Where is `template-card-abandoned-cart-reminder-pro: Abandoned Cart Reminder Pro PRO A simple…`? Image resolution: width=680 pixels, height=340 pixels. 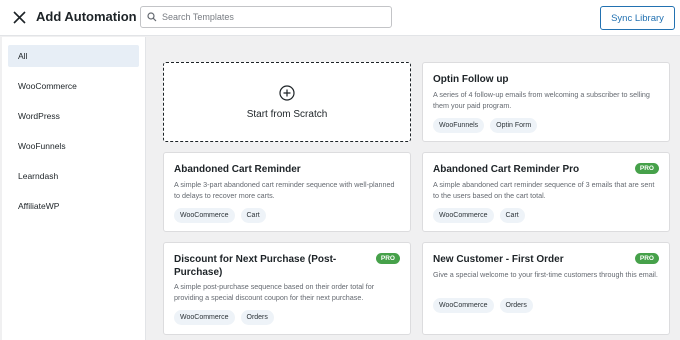
template-card-abandoned-cart-reminder-pro: Abandoned Cart Reminder Pro PRO A simple… is located at coordinates (546, 192).